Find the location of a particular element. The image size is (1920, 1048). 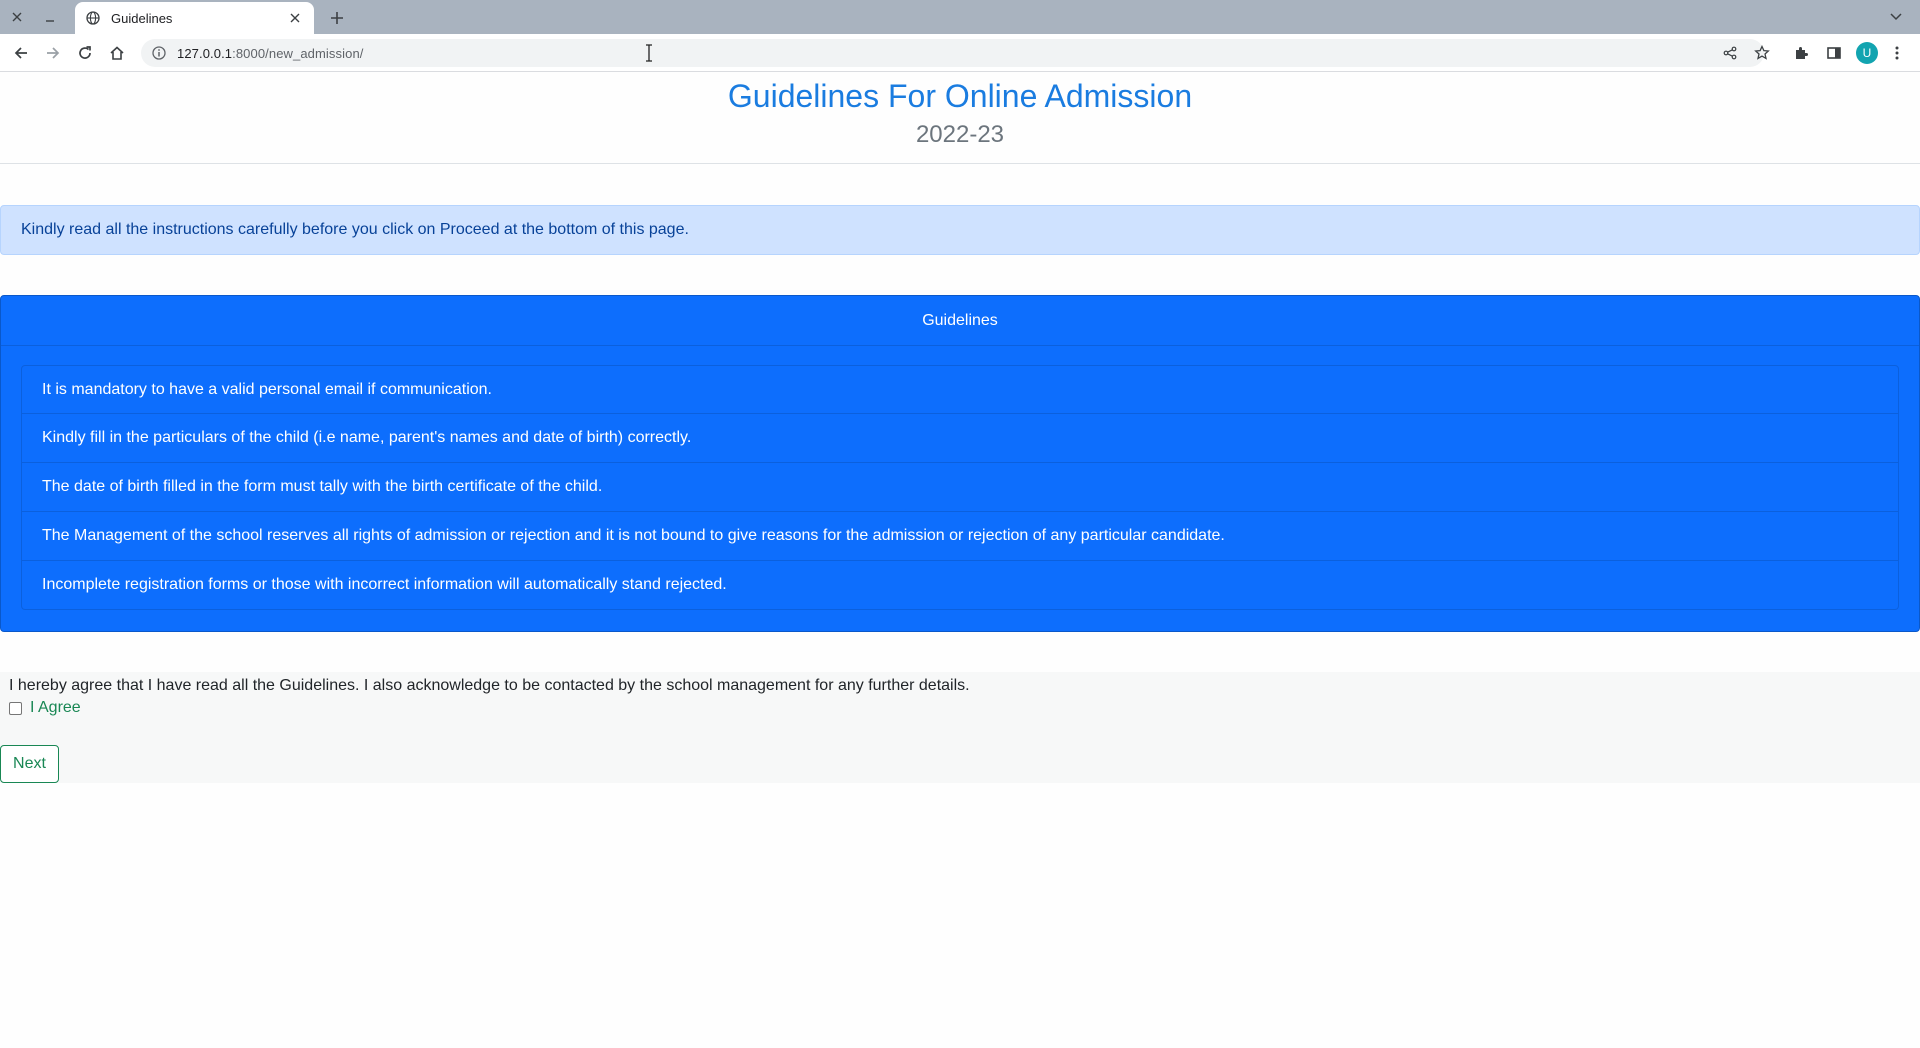

agree-checkbox is located at coordinates (15, 708).